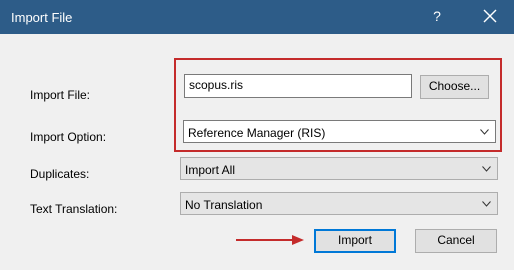 The width and height of the screenshot is (514, 270). Describe the element at coordinates (339, 203) in the screenshot. I see `text-translation-select: No Translation` at that location.